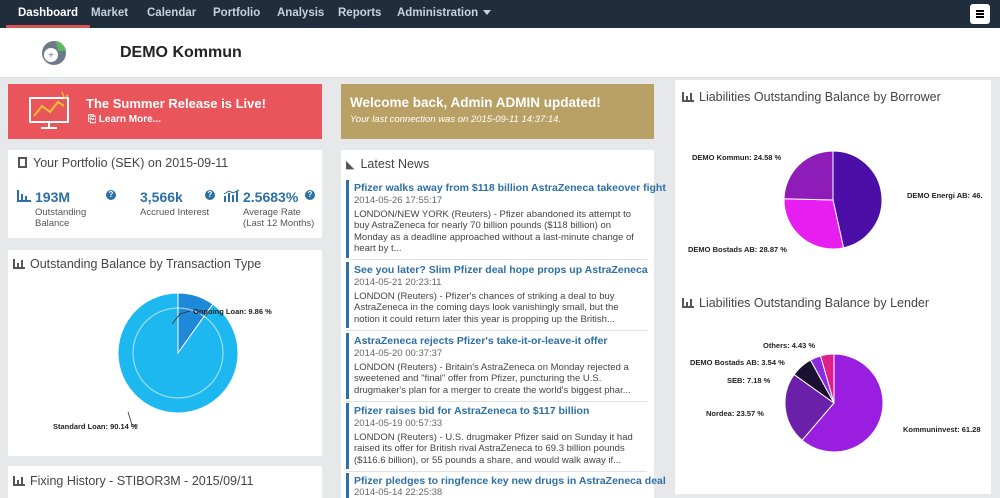 The width and height of the screenshot is (1000, 498). Describe the element at coordinates (395, 164) in the screenshot. I see `latest-news-title-text: Latest News` at that location.